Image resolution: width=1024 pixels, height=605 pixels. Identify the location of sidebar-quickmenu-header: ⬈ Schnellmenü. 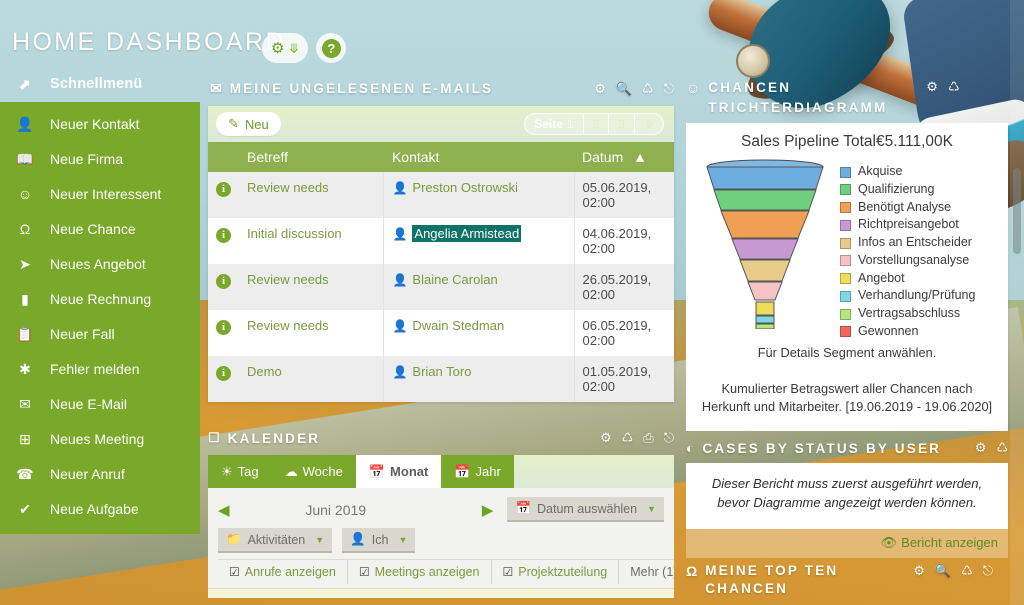
(100, 86).